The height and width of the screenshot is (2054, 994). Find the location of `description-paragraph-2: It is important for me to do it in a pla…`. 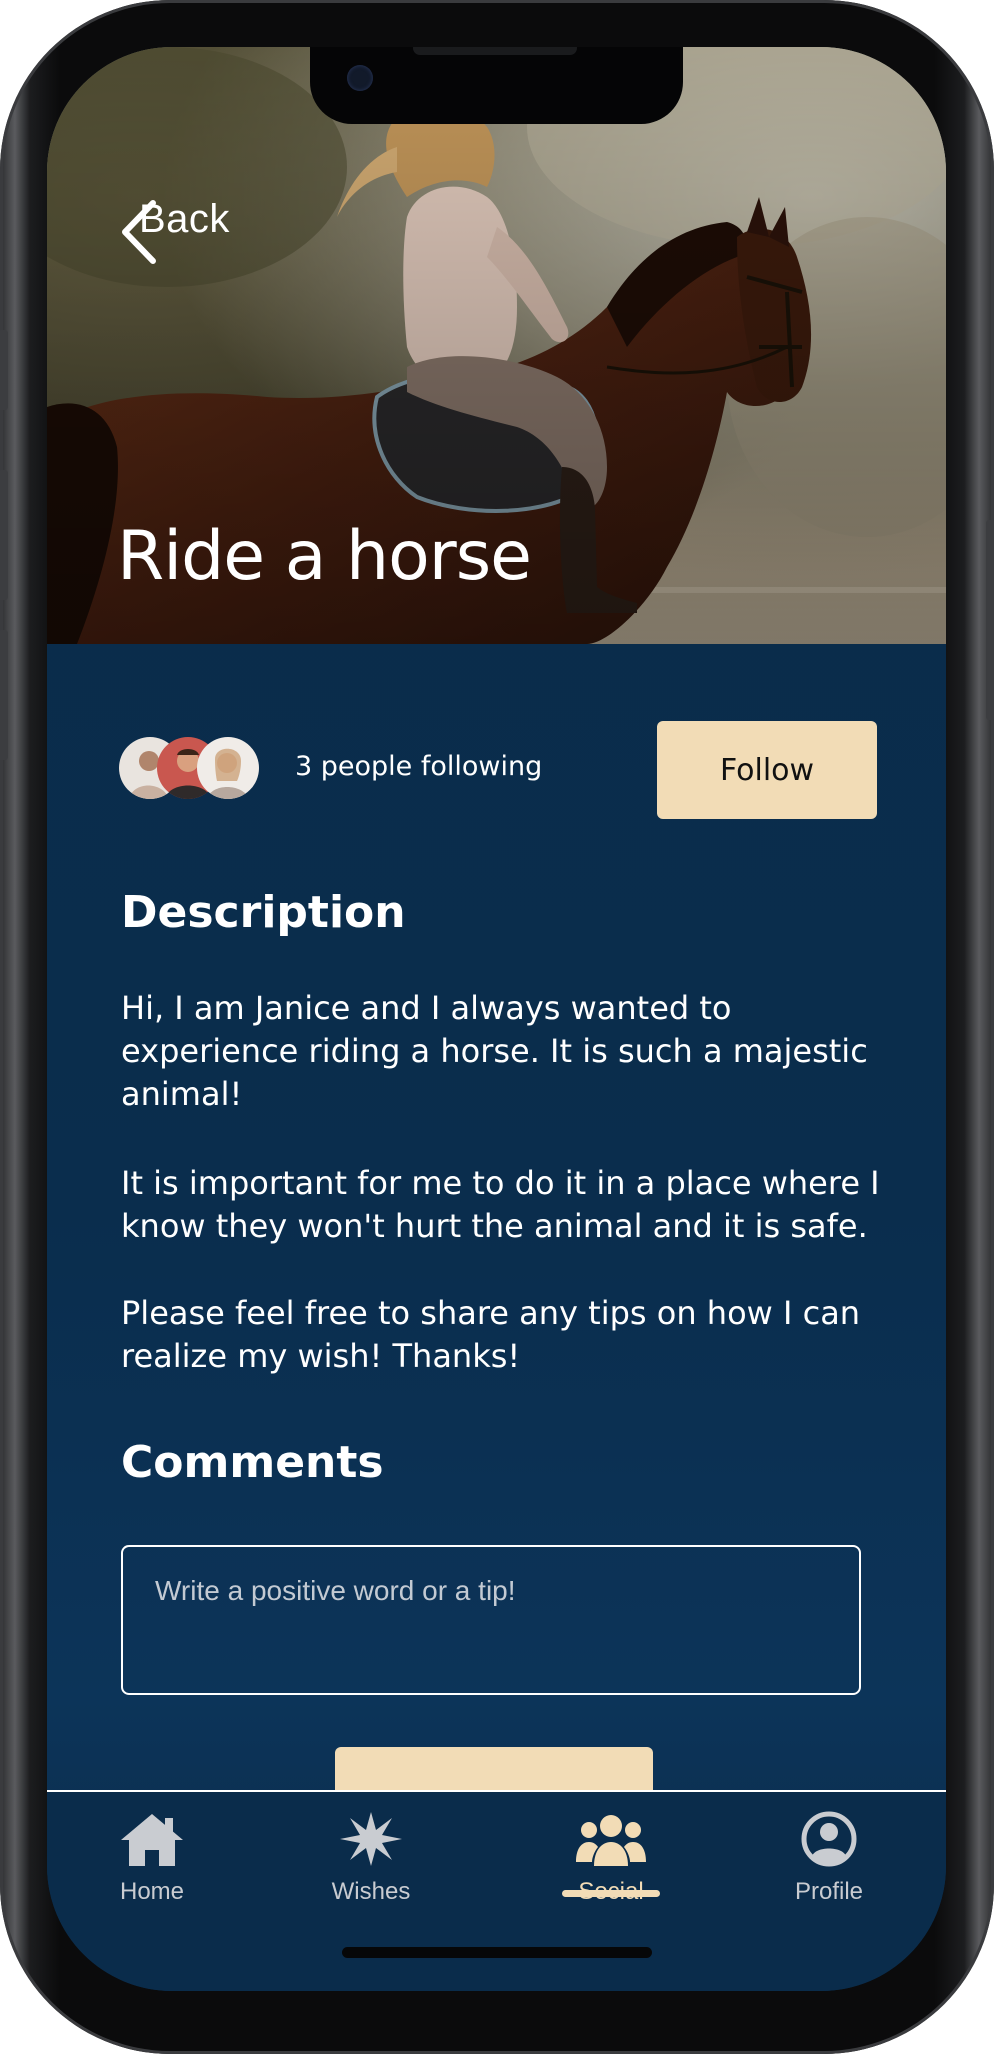

description-paragraph-2: It is important for me to do it in a pla… is located at coordinates (500, 1204).